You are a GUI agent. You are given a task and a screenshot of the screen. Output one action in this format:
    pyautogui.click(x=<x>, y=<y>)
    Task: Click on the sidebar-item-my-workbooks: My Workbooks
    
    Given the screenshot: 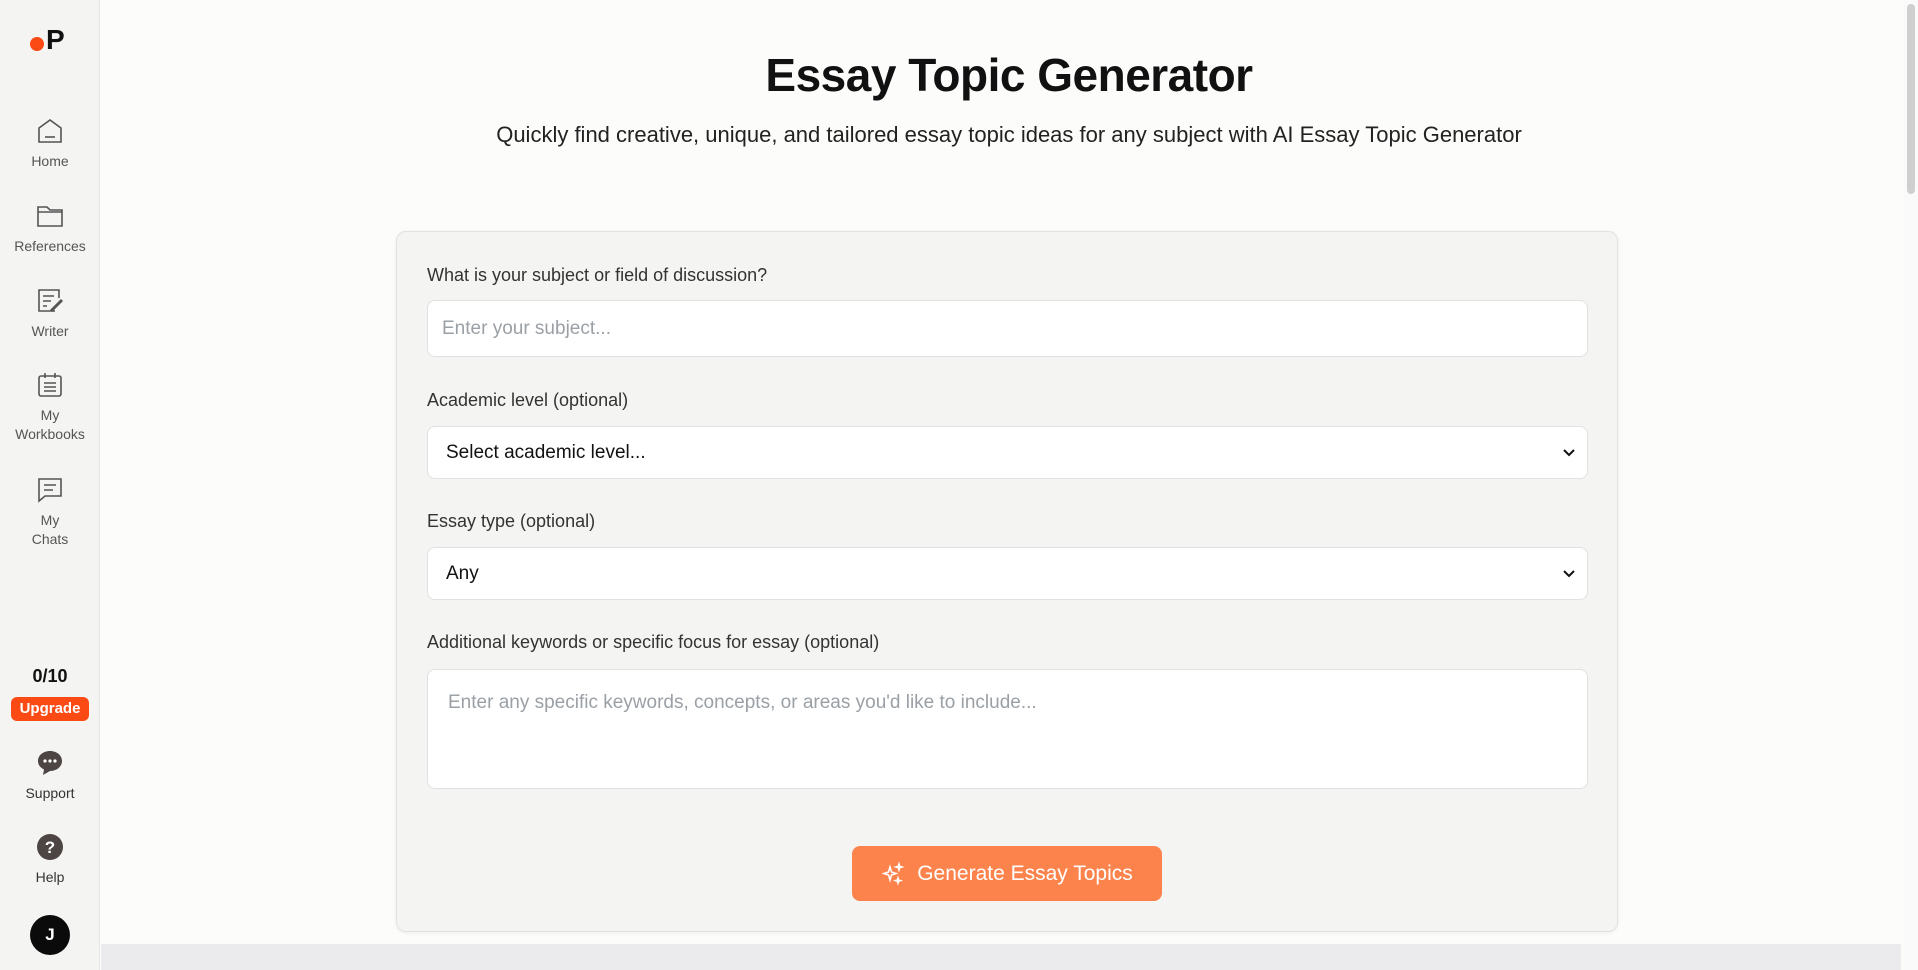 What is the action you would take?
    pyautogui.click(x=50, y=407)
    